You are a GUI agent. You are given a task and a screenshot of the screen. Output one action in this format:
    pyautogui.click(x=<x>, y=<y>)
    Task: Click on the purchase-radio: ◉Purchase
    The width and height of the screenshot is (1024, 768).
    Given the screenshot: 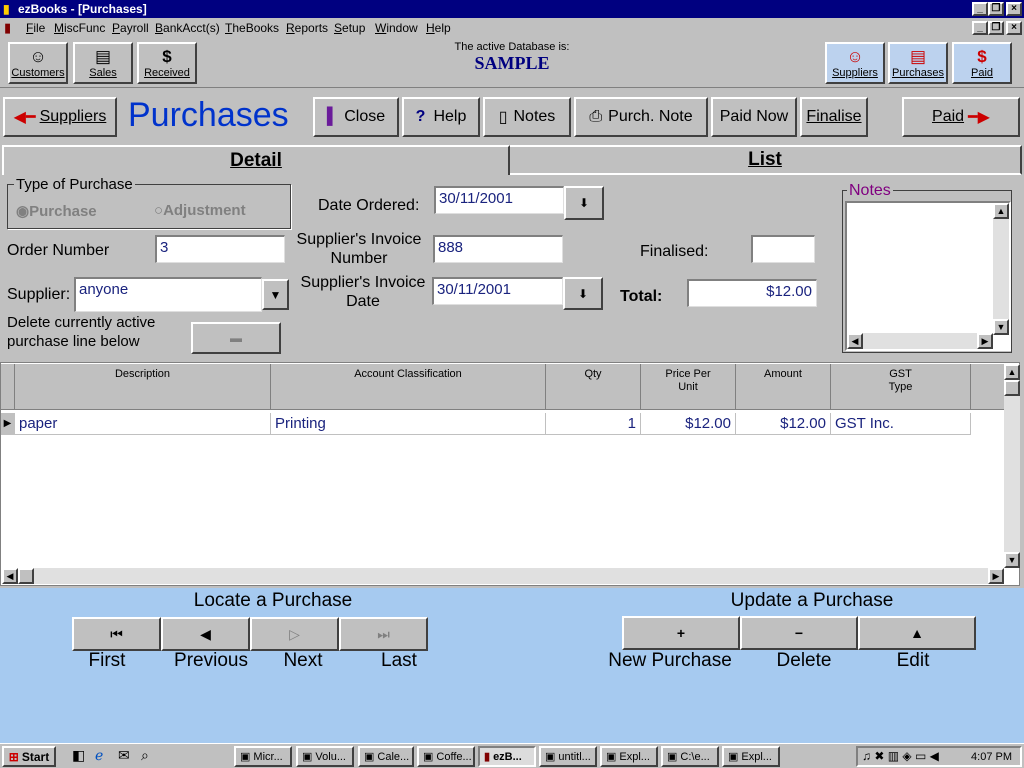 What is the action you would take?
    pyautogui.click(x=56, y=211)
    